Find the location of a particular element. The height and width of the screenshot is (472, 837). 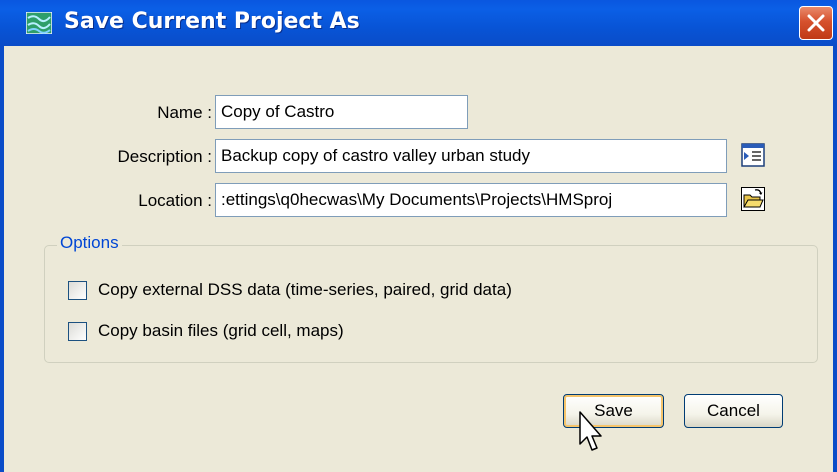

name-field: Copy of Castro is located at coordinates (341, 112).